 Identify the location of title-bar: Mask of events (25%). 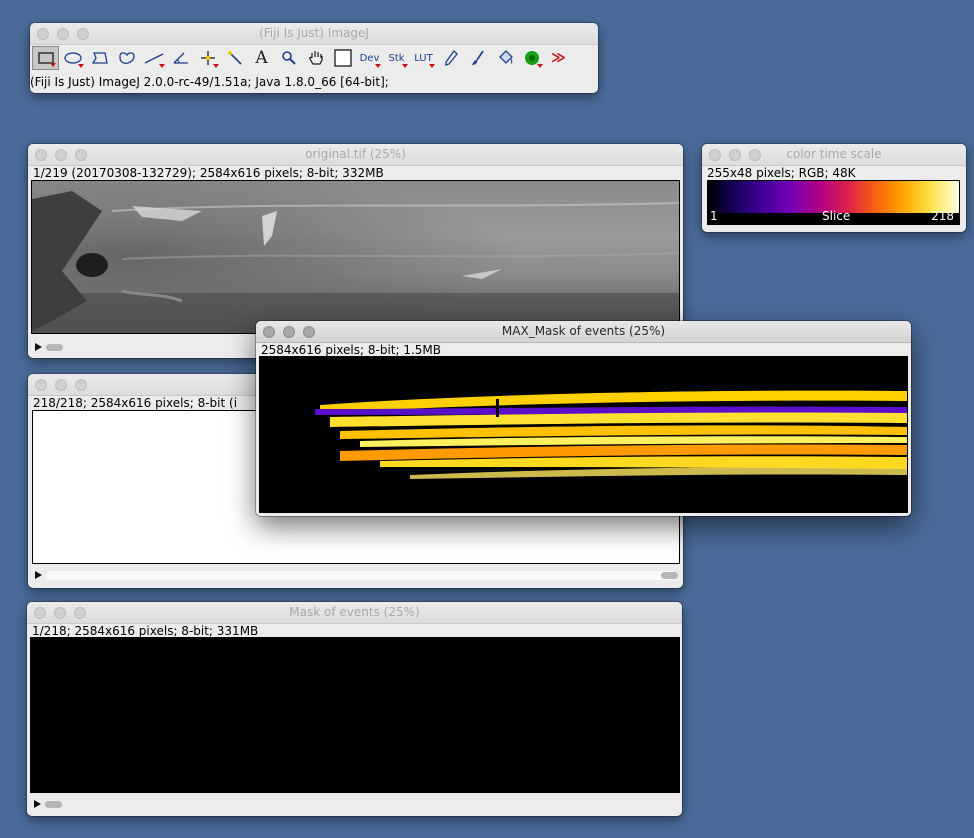
(354, 613).